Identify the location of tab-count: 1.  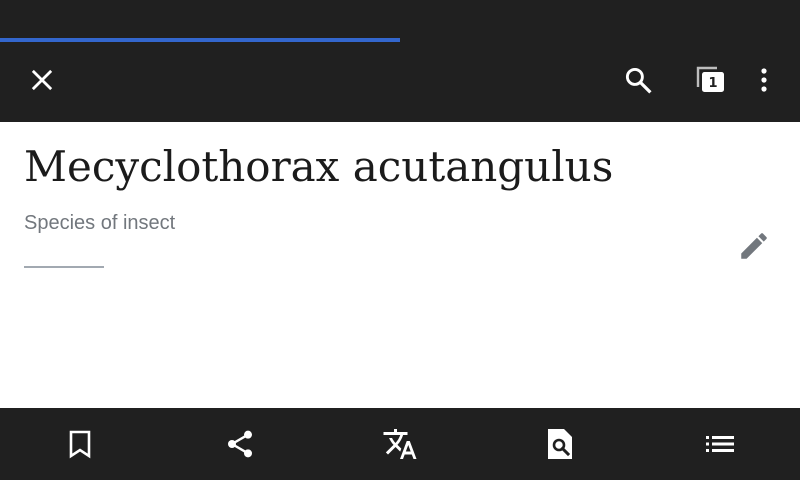
(712, 83).